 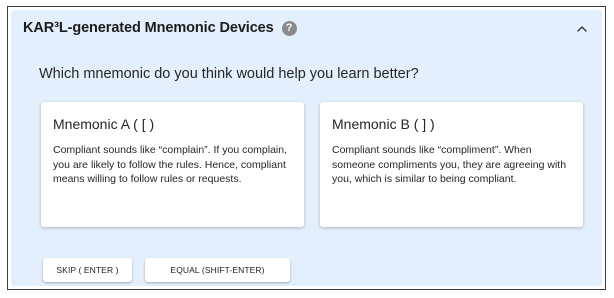 What do you see at coordinates (582, 29) in the screenshot?
I see `chevron-up-icon` at bounding box center [582, 29].